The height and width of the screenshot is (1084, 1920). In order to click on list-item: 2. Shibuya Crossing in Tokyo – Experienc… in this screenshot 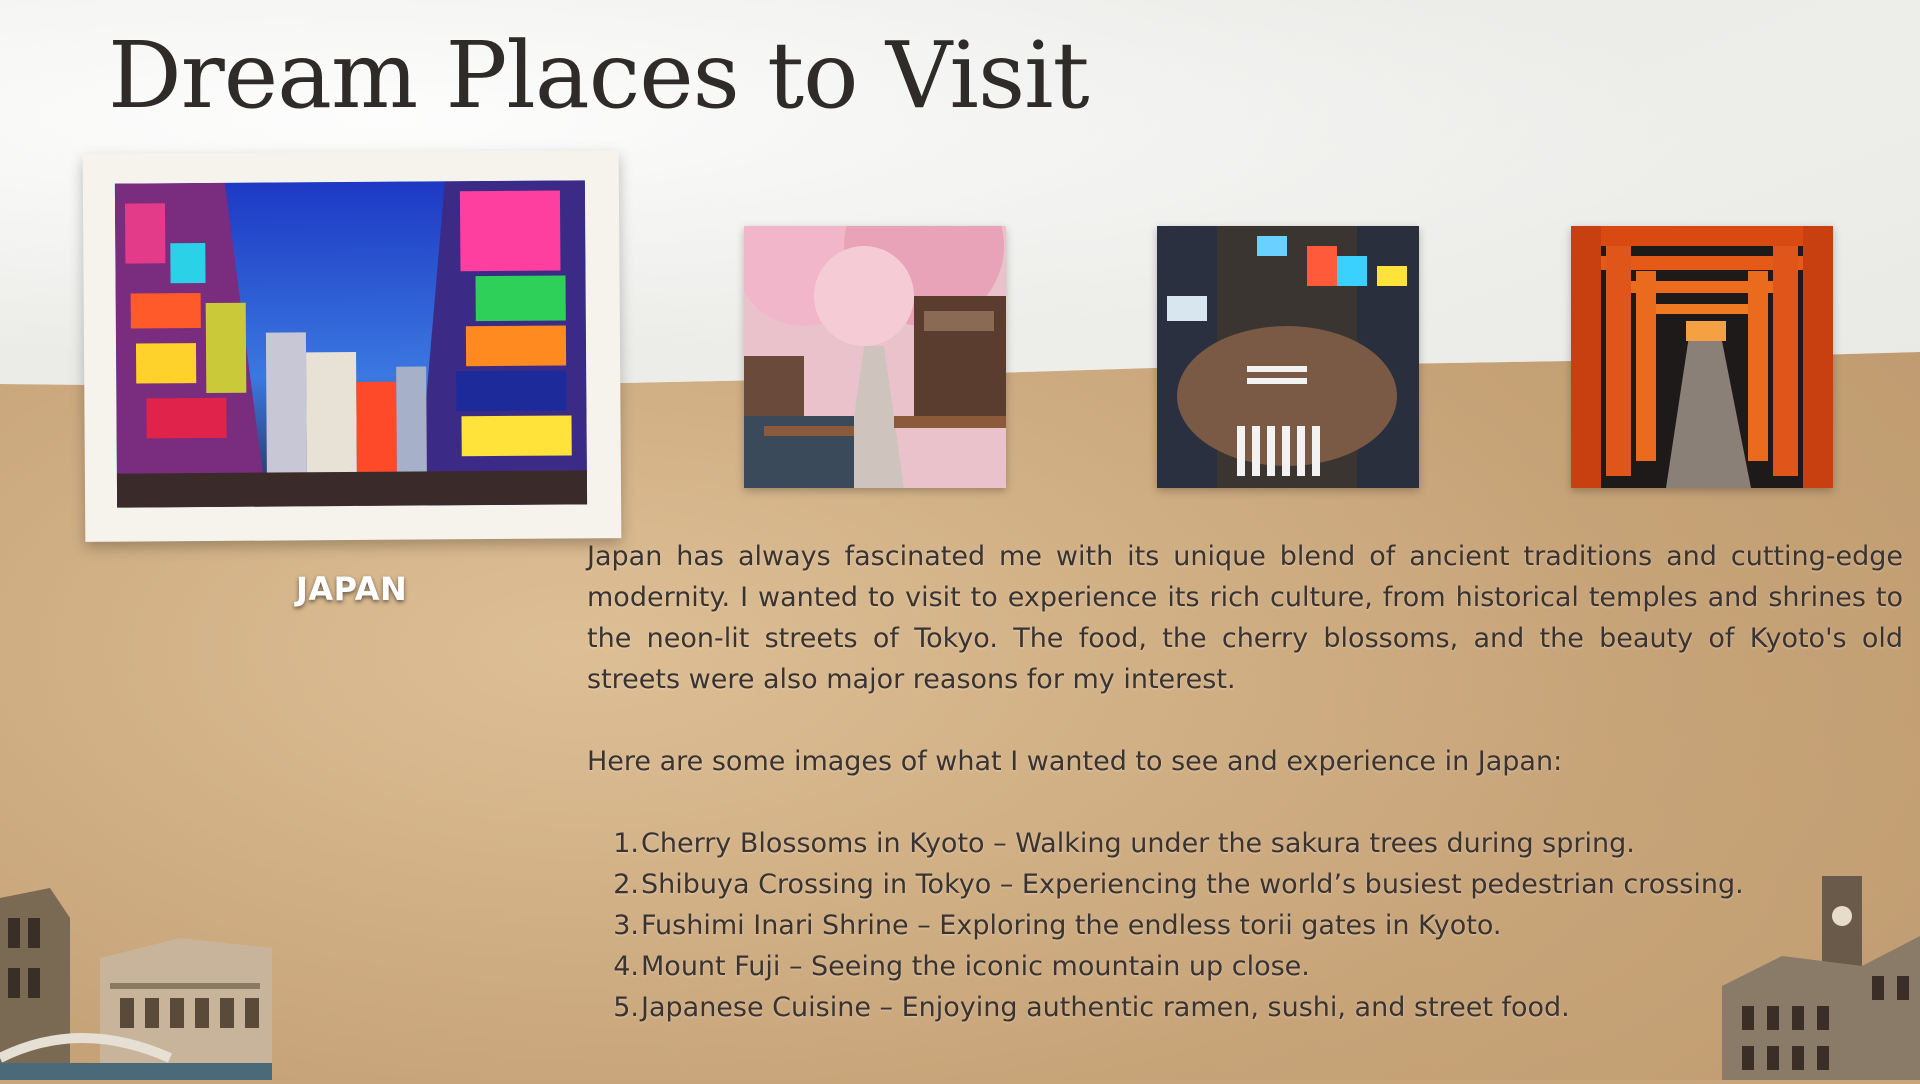, I will do `click(1256, 884)`.